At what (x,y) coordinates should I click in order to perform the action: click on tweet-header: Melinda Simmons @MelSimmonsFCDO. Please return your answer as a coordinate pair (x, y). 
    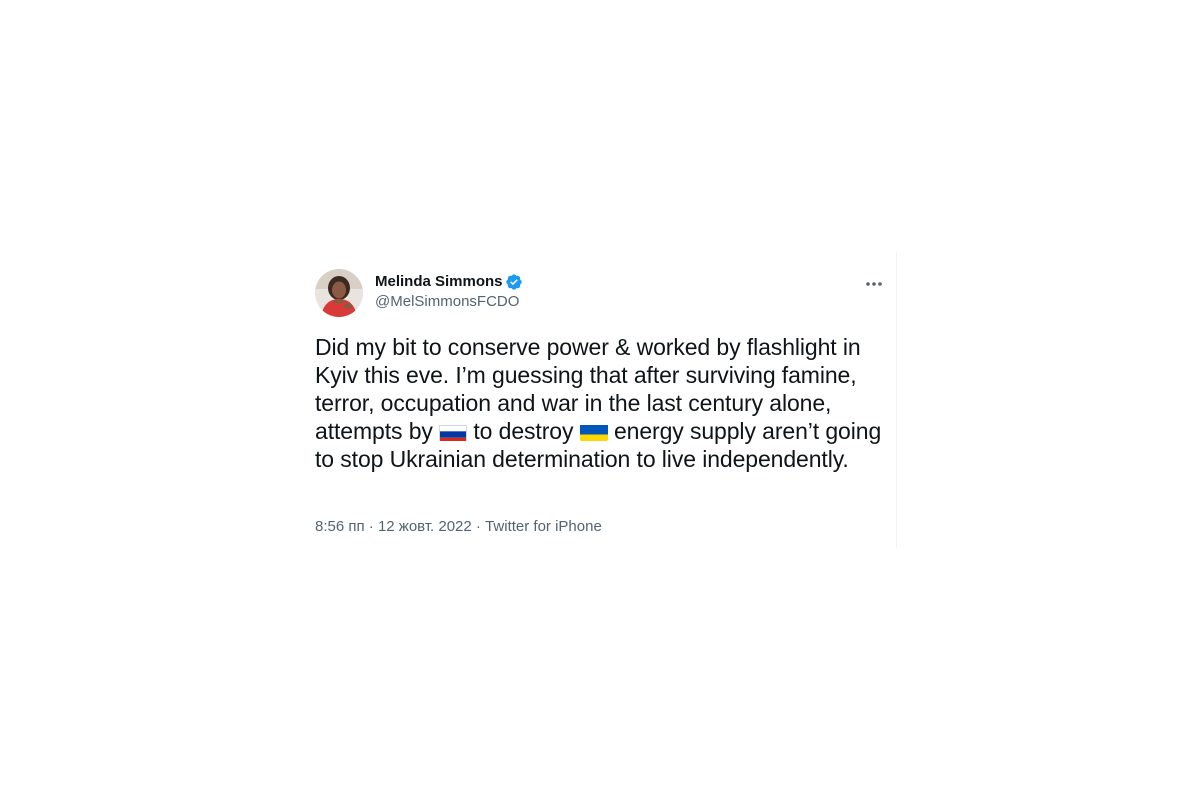
    Looking at the image, I should click on (600, 293).